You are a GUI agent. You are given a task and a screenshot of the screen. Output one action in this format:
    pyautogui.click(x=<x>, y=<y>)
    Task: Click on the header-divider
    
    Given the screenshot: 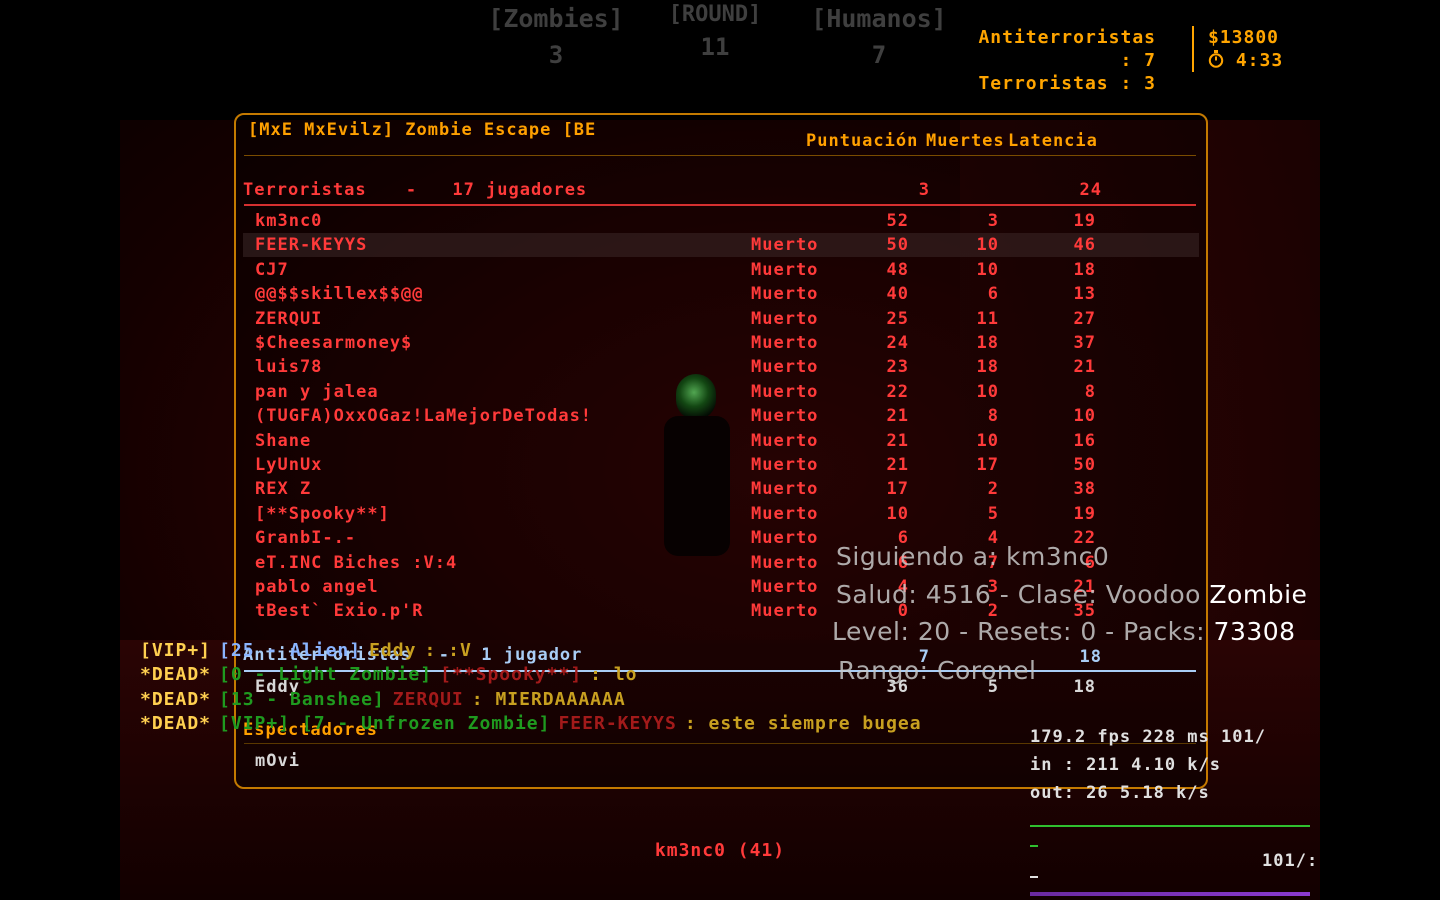 What is the action you would take?
    pyautogui.click(x=720, y=155)
    